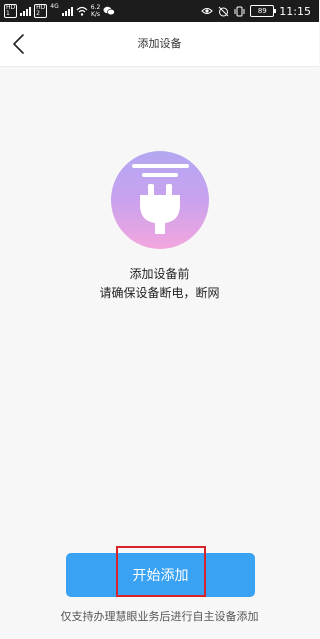  What do you see at coordinates (263, 11) in the screenshot?
I see `battery-icon: 89` at bounding box center [263, 11].